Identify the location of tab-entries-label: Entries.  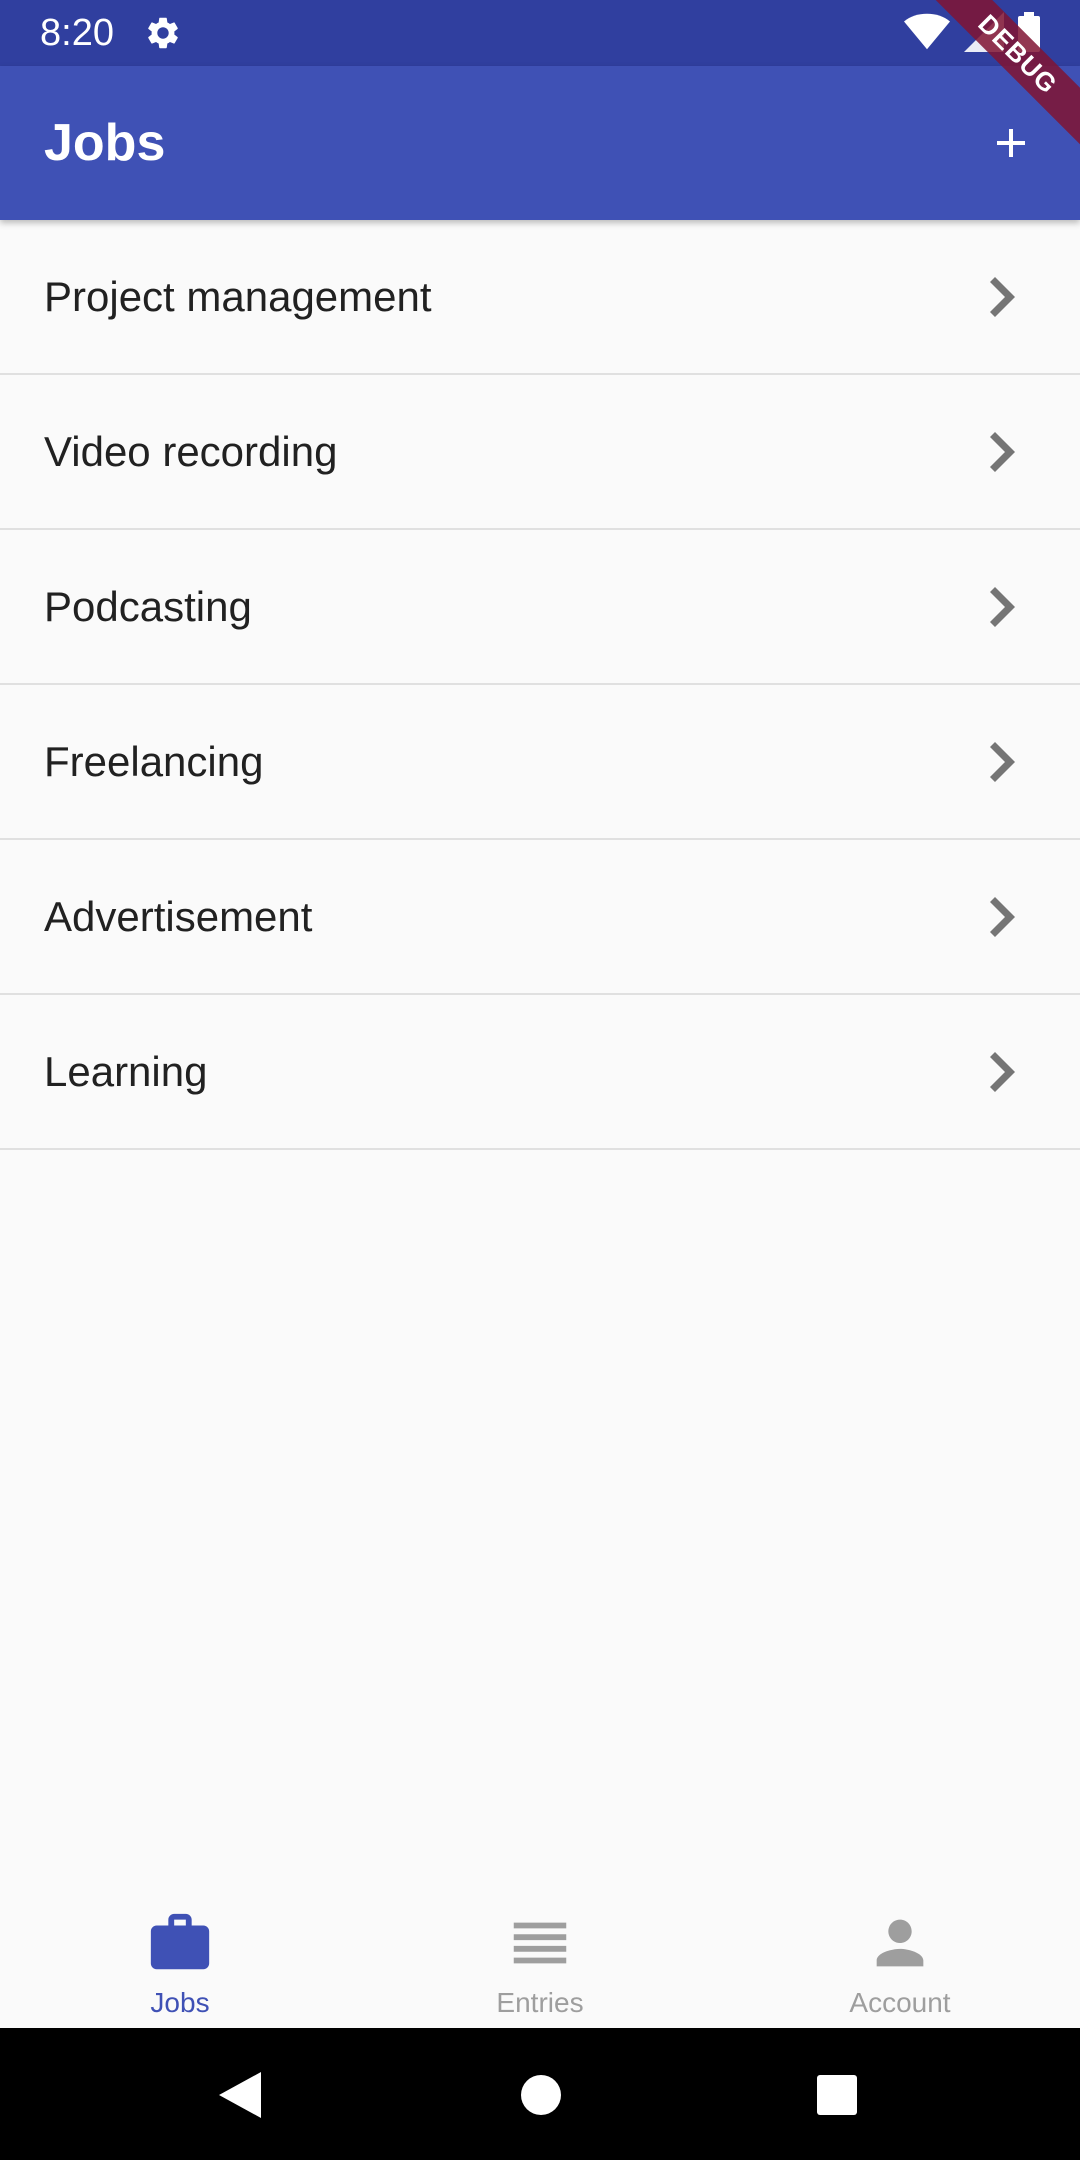
(540, 2002).